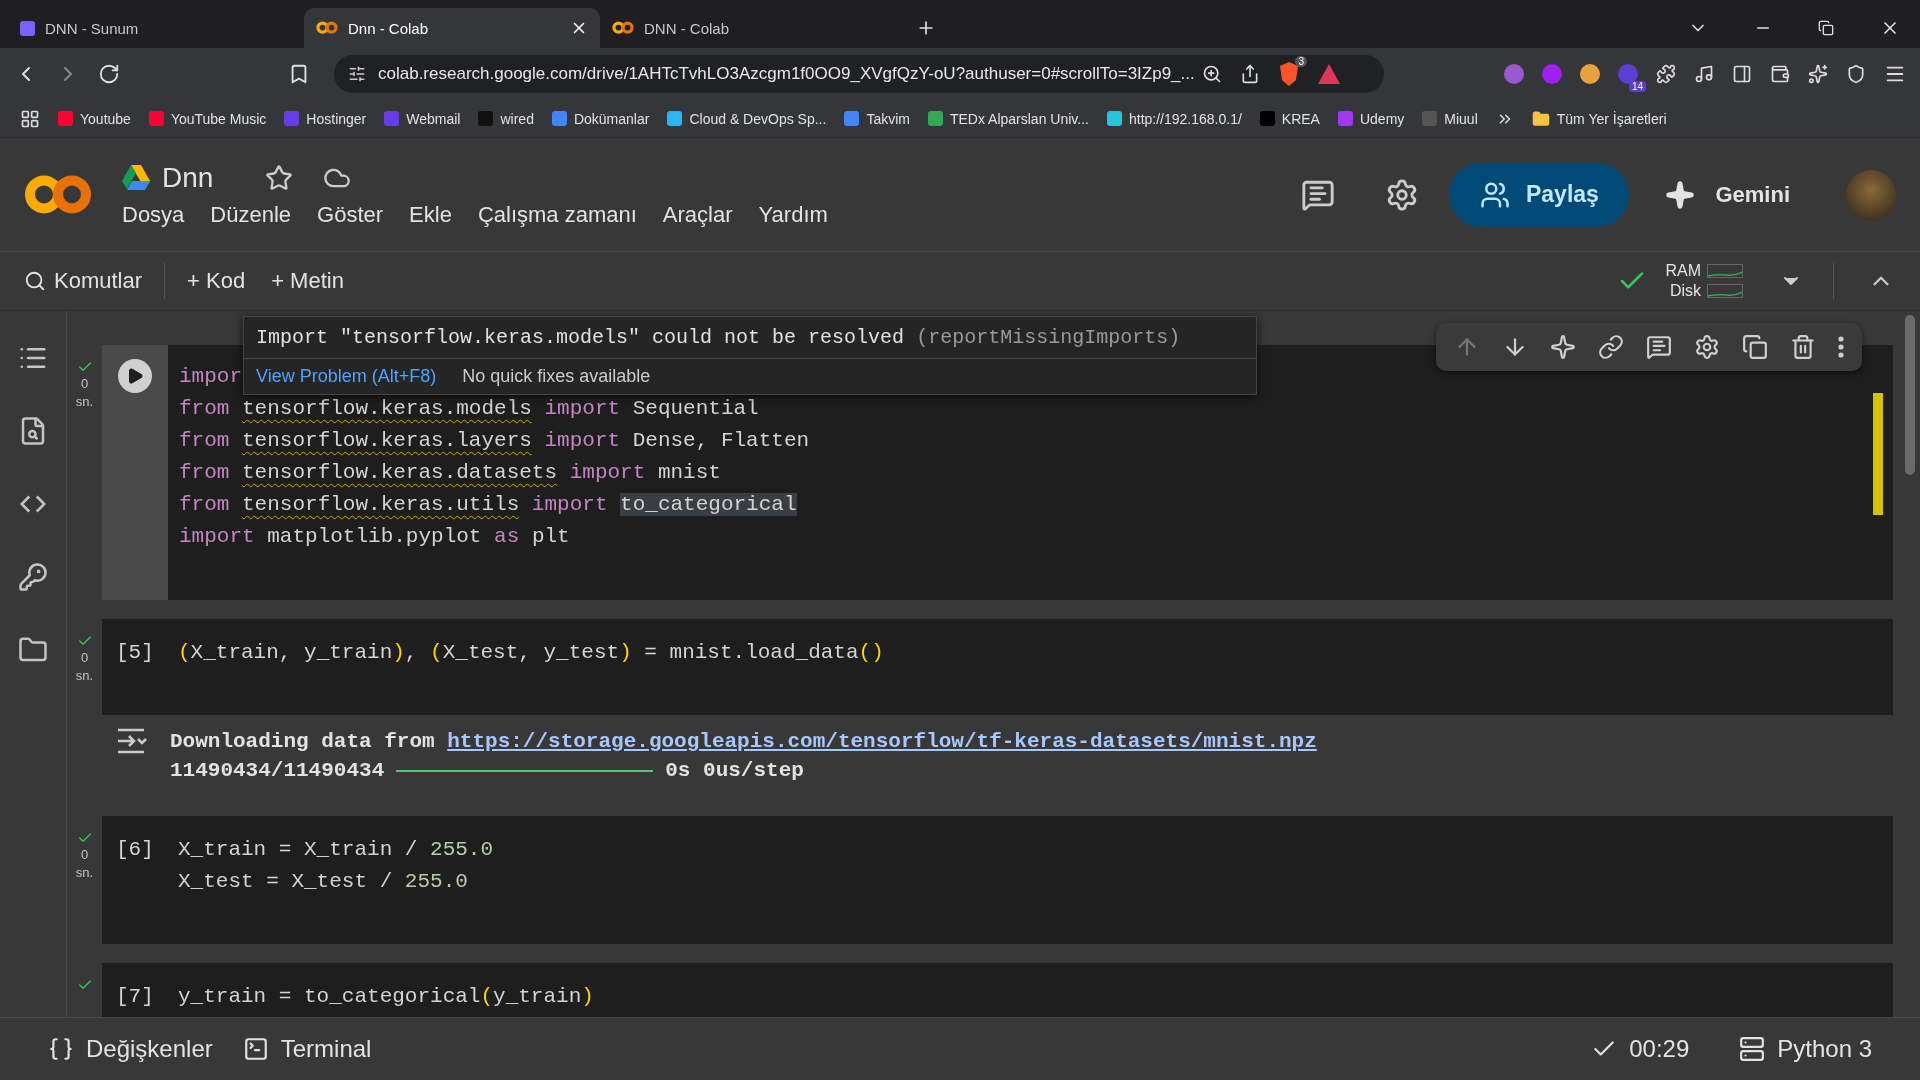 The width and height of the screenshot is (1920, 1080). Describe the element at coordinates (156, 28) in the screenshot. I see `browser-tab: DNN - Sunum` at that location.